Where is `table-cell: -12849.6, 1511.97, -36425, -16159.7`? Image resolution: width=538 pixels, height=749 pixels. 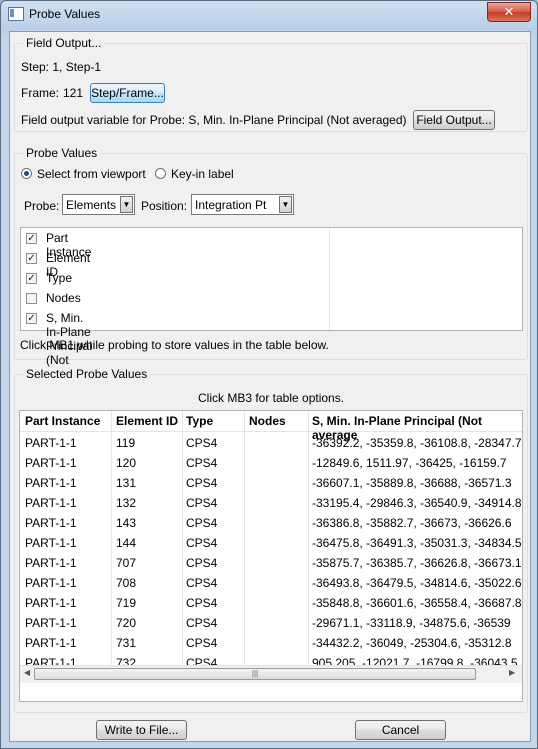 table-cell: -12849.6, 1511.97, -36425, -16159.7 is located at coordinates (409, 463).